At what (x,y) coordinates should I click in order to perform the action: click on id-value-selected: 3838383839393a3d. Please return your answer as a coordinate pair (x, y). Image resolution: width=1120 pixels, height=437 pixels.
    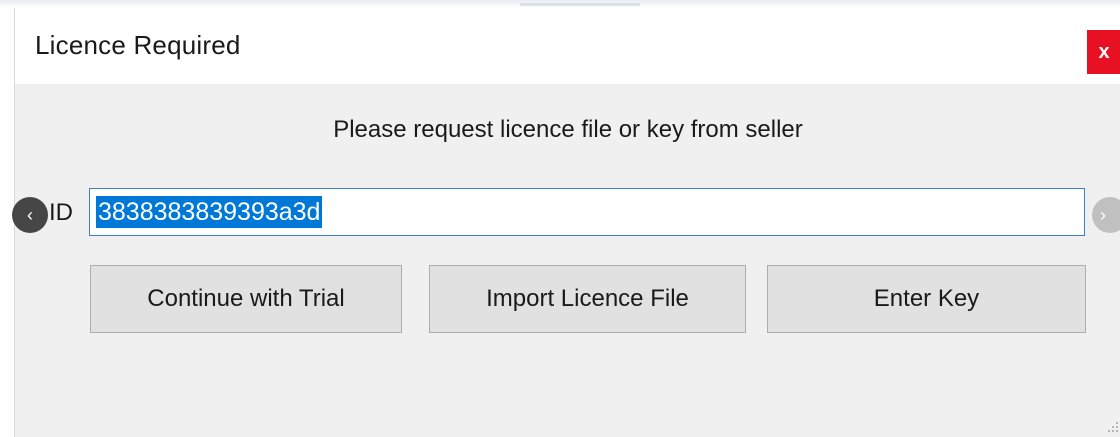
    Looking at the image, I should click on (209, 212).